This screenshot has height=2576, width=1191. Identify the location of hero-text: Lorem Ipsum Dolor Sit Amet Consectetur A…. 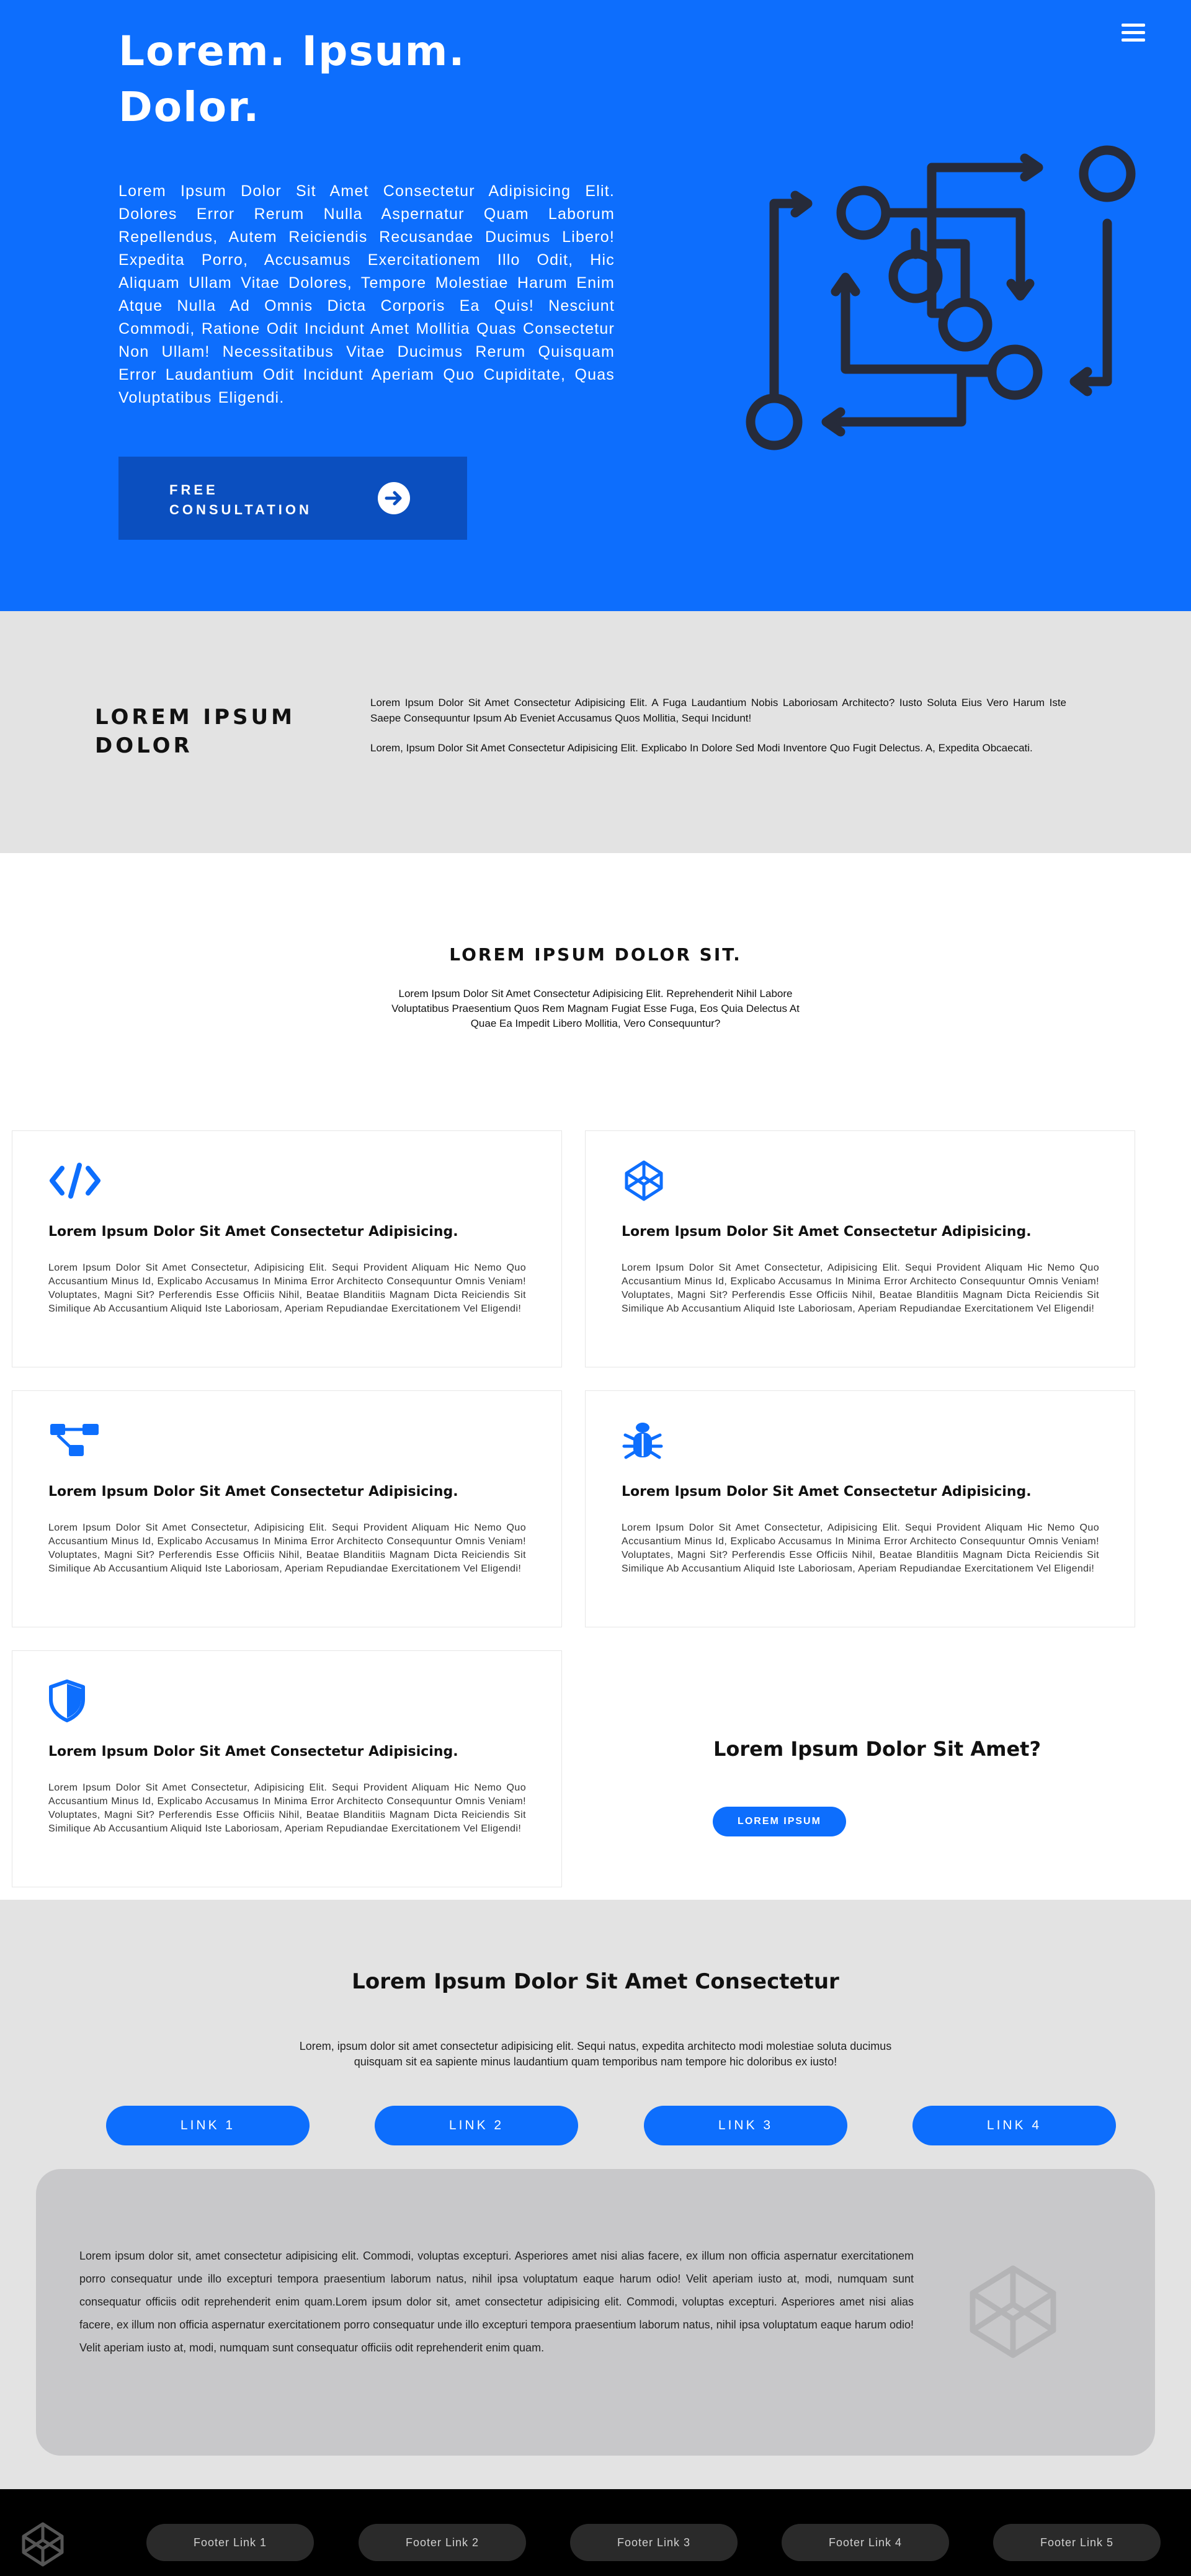
(367, 294).